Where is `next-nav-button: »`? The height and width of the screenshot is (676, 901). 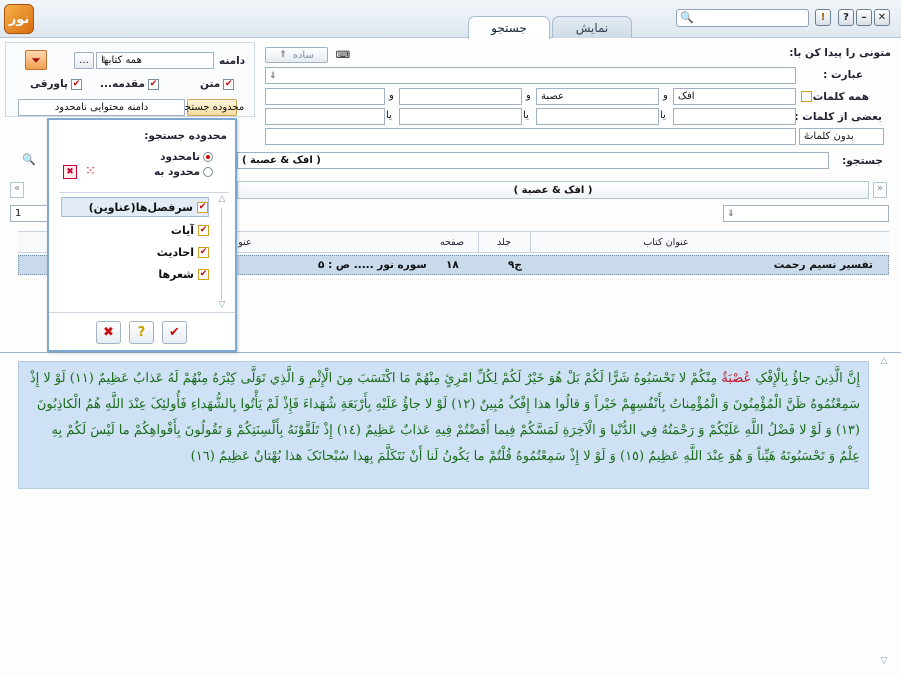 next-nav-button: » is located at coordinates (880, 190).